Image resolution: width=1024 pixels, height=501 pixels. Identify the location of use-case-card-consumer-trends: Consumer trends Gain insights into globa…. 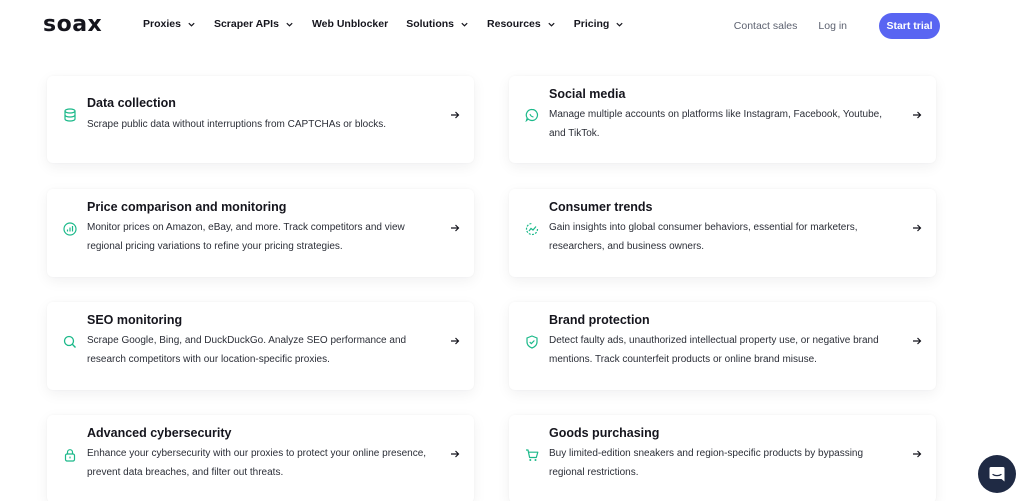
(722, 233).